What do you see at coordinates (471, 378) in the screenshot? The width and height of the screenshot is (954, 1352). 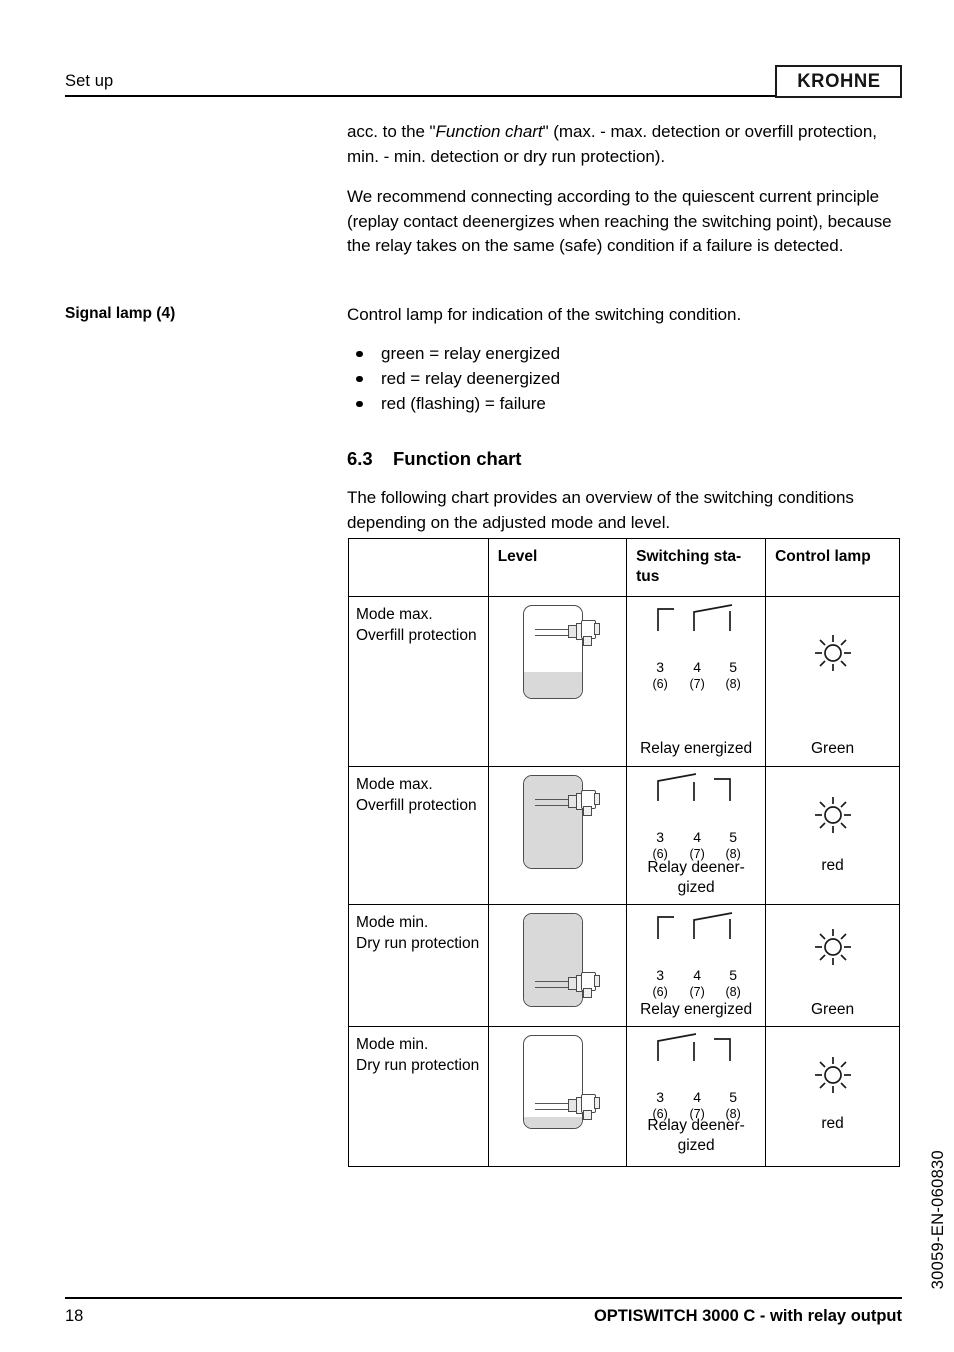 I see `list-item-label: red = relay deenergized` at bounding box center [471, 378].